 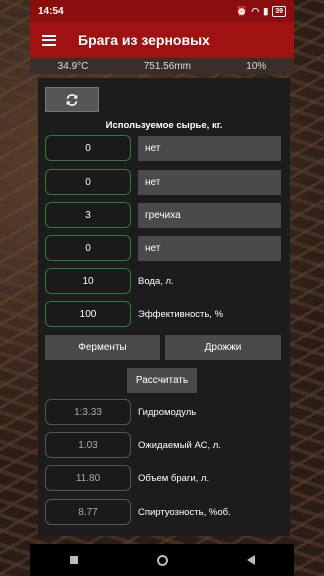 What do you see at coordinates (223, 347) in the screenshot?
I see `yeast-button: Дрожжи` at bounding box center [223, 347].